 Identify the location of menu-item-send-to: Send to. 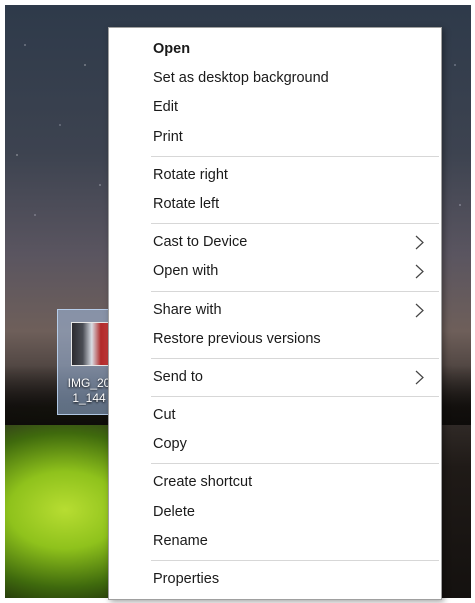
(275, 377).